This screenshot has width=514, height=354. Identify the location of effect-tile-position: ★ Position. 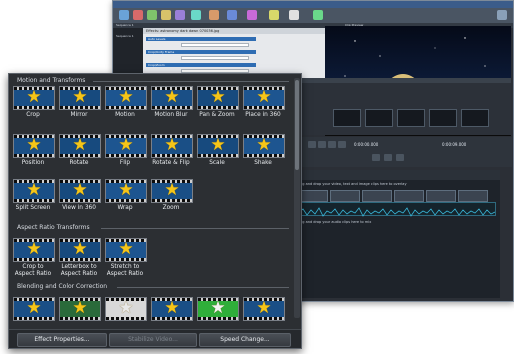
(34, 150).